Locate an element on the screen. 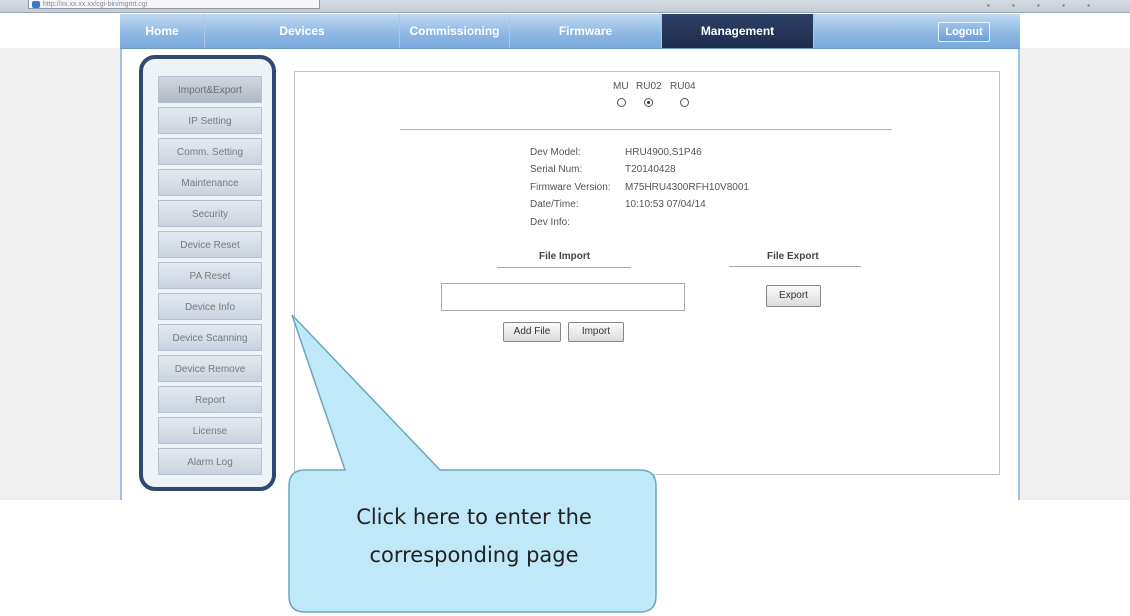 The width and height of the screenshot is (1130, 616). callout-line-1: Click here to enter the is located at coordinates (474, 517).